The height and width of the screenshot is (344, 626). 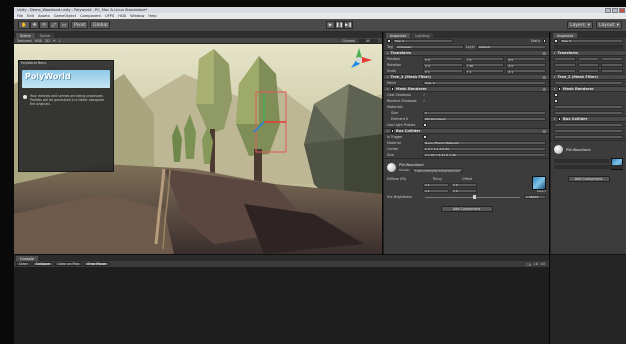 I want to click on tag-dropdown: Untagged, so click(x=429, y=47).